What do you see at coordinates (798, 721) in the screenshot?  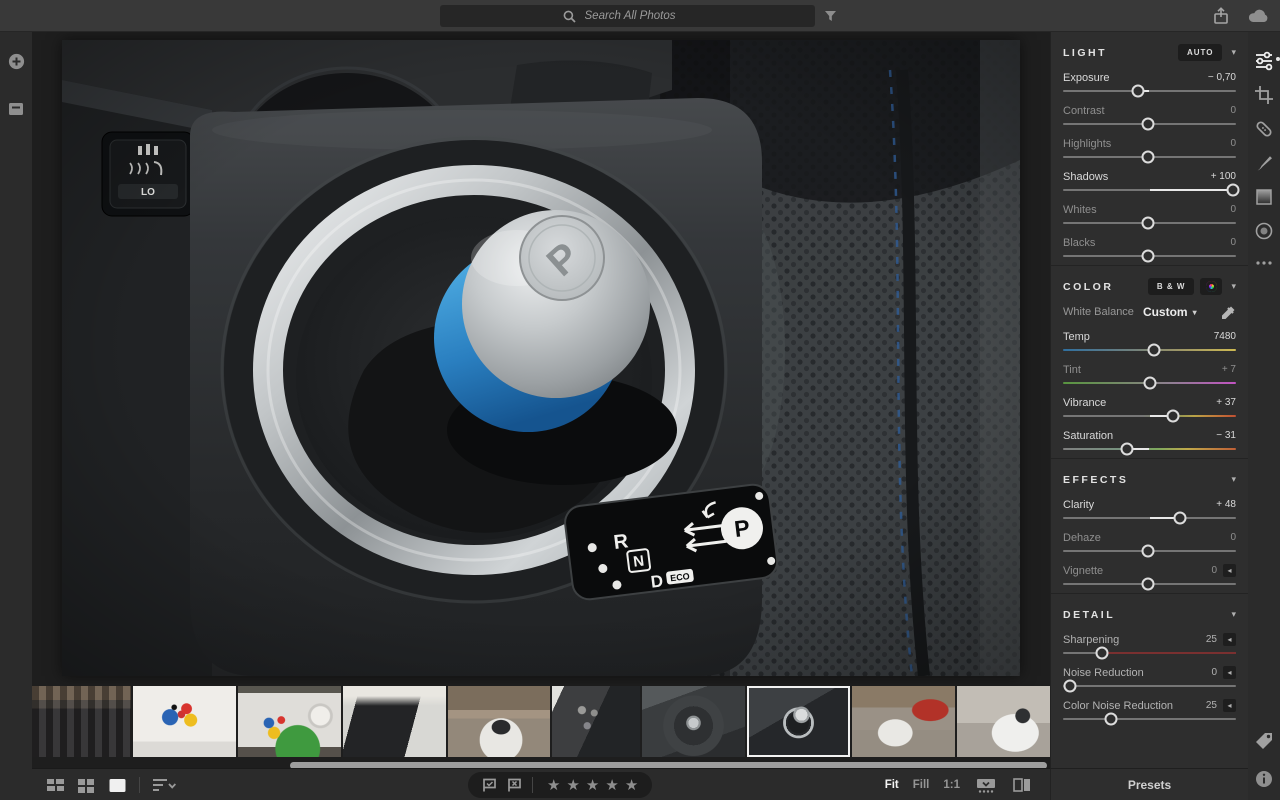 I see `filmstrip-thumbnail-shifter` at bounding box center [798, 721].